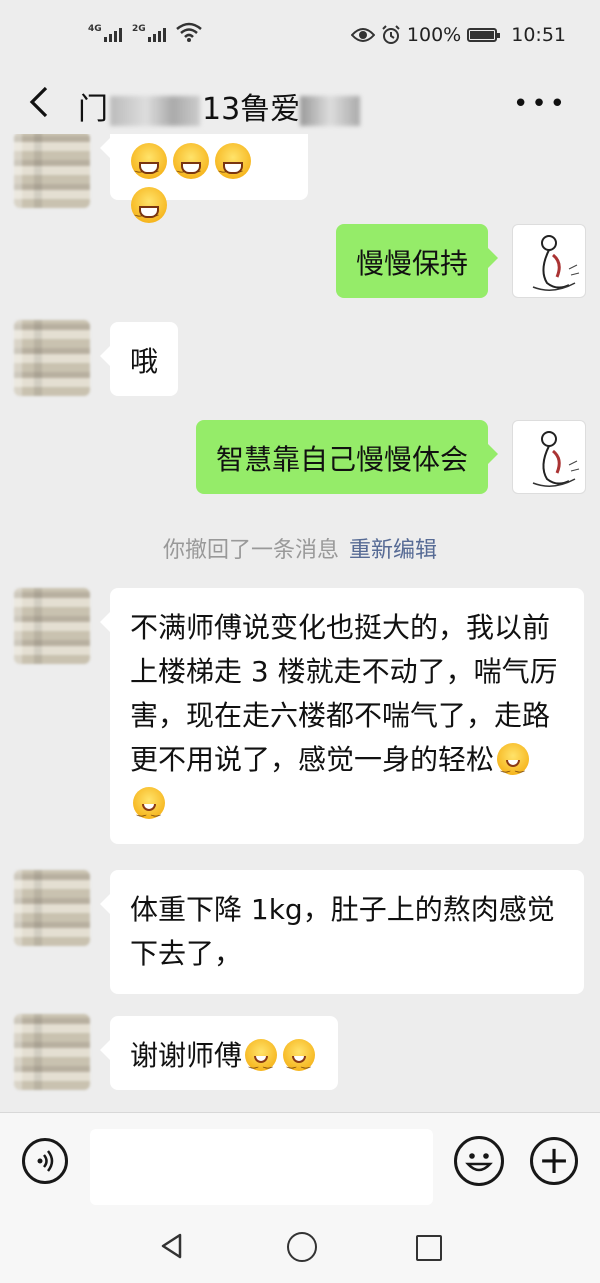 This screenshot has height=1283, width=600. I want to click on smiley-icon, so click(479, 1162).